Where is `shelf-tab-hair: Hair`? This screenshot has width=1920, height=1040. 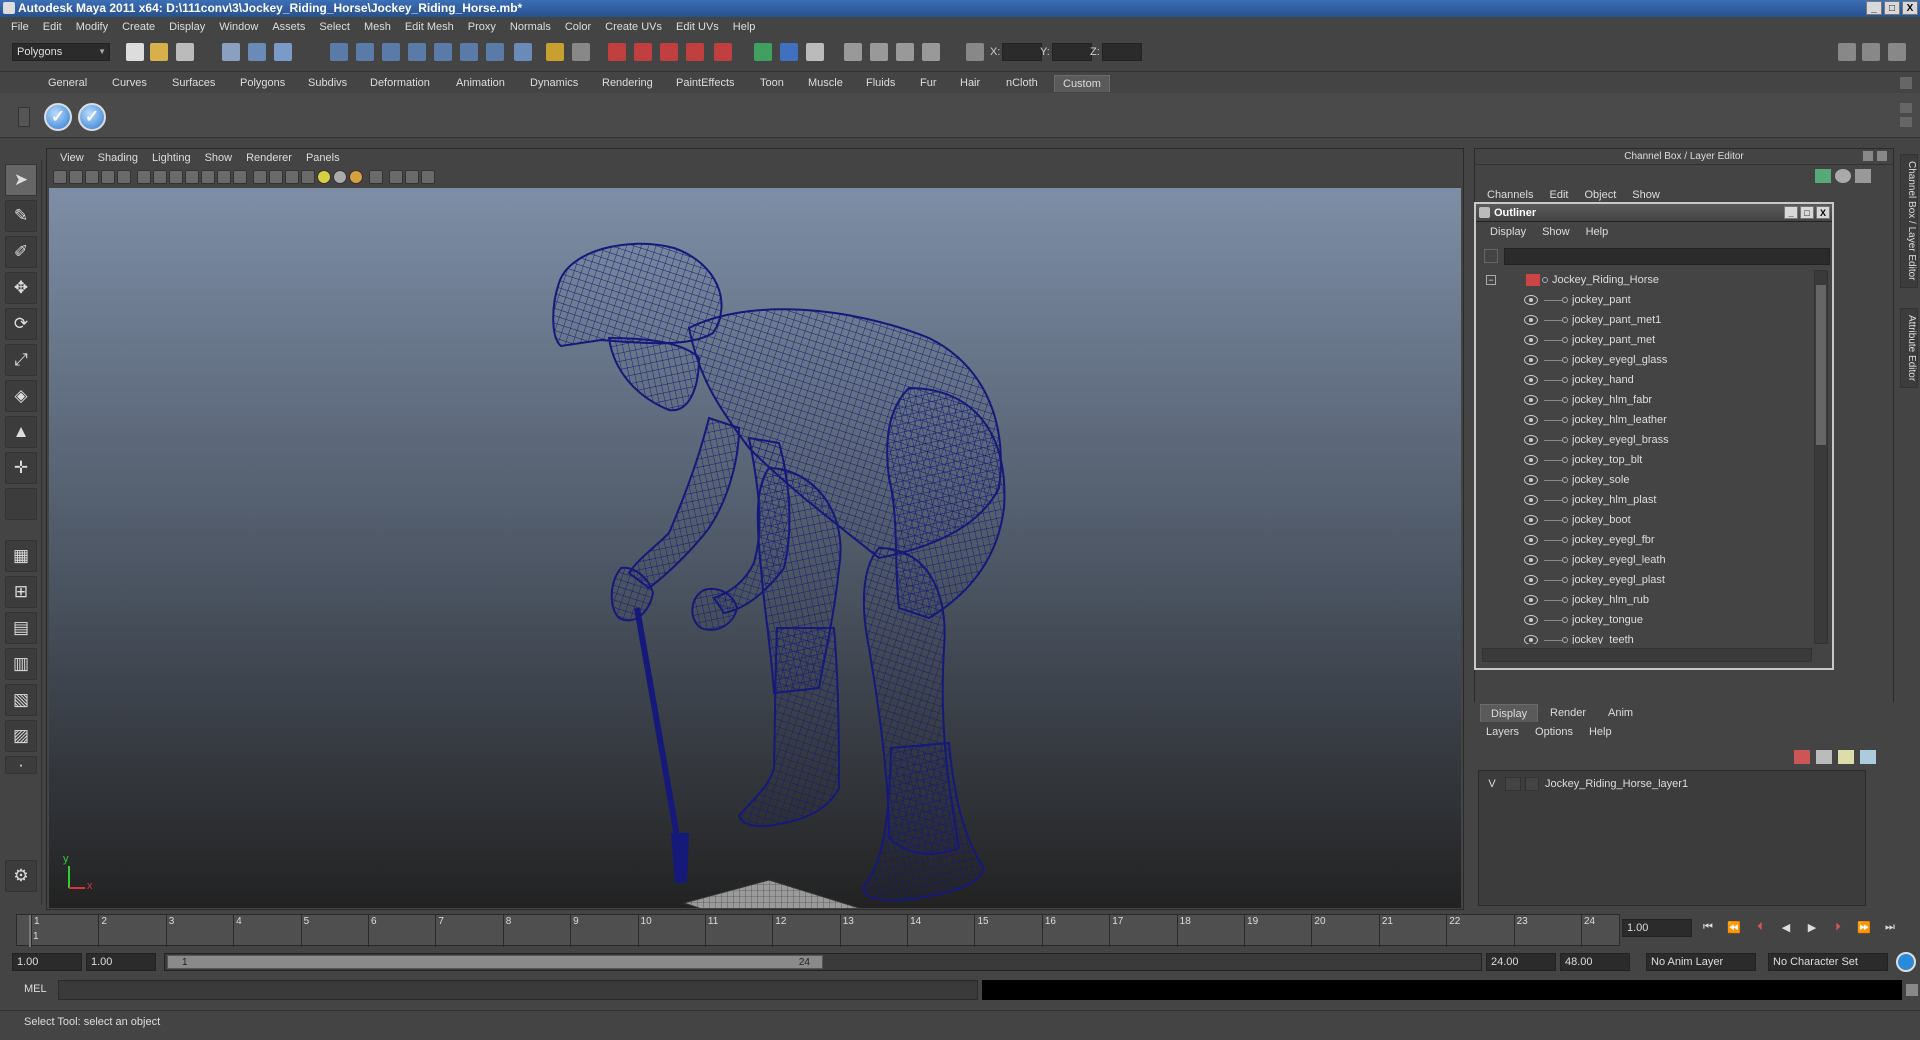
shelf-tab-hair: Hair is located at coordinates (970, 83).